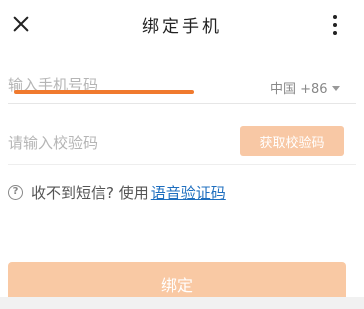  I want to click on phone-number-input, so click(128, 85).